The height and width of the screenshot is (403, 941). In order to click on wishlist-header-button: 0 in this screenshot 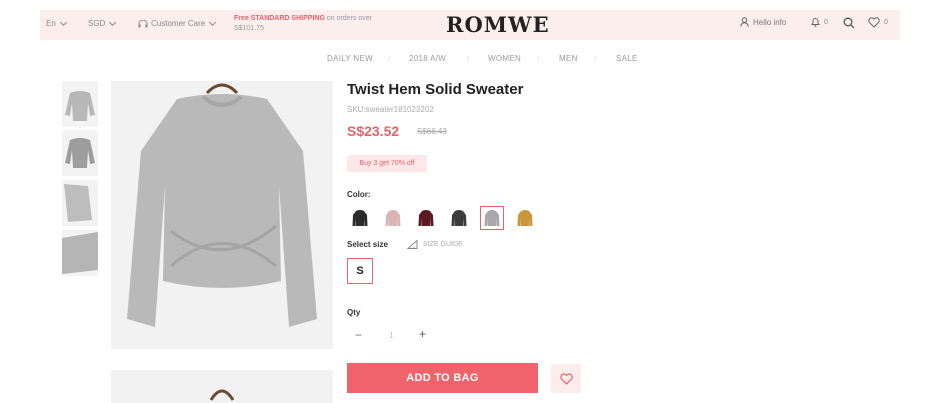, I will do `click(878, 22)`.